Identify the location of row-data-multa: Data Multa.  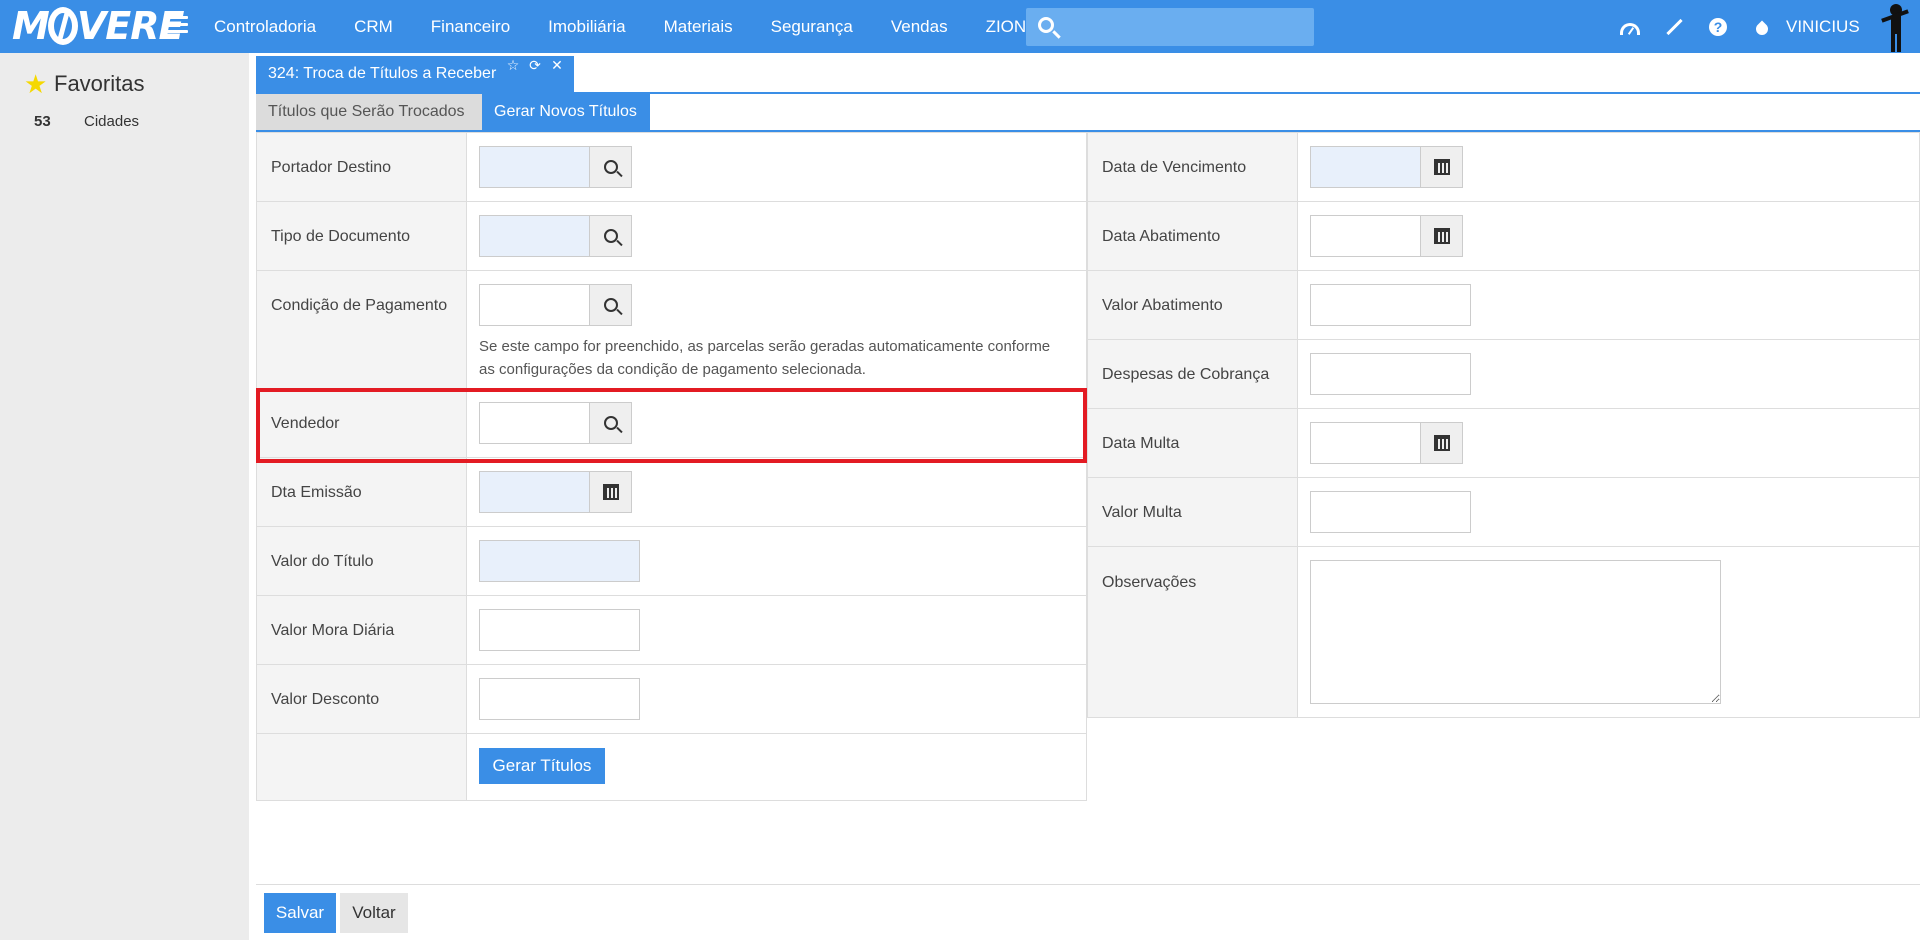
(1503, 443).